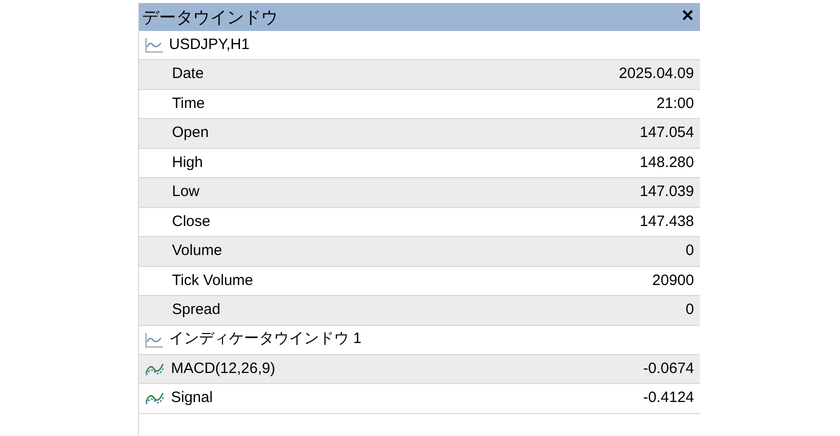  I want to click on row-value: 20900, so click(673, 280).